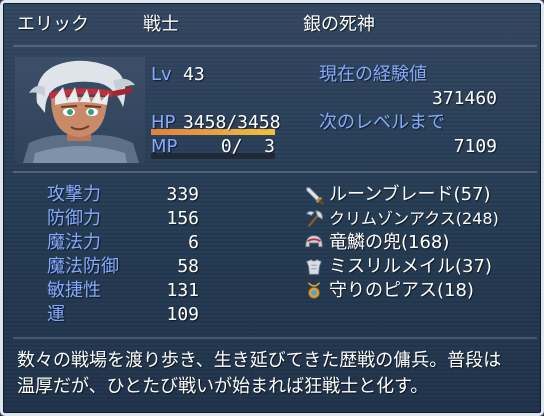 The width and height of the screenshot is (544, 416). I want to click on separator-bottom, so click(275, 338).